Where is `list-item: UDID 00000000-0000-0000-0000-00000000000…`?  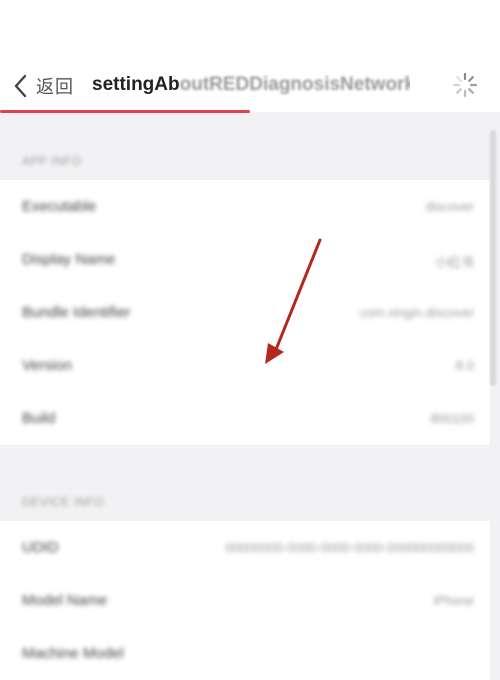 list-item: UDID 00000000-0000-0000-0000-00000000000… is located at coordinates (245, 547).